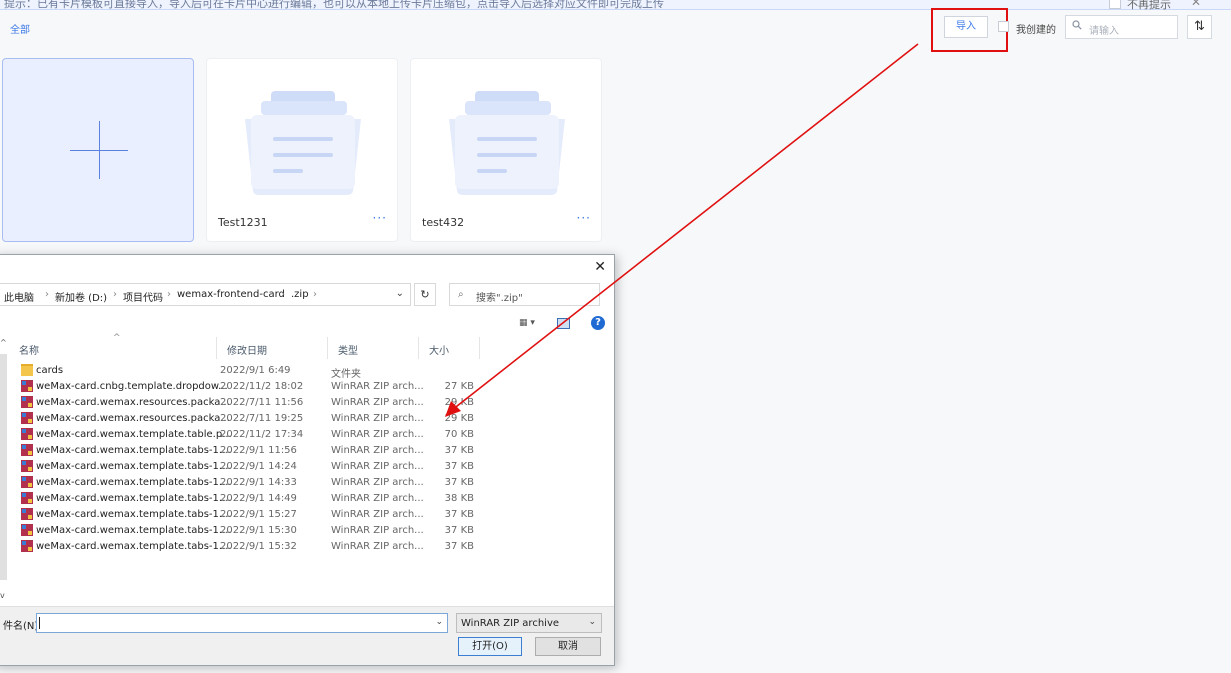  What do you see at coordinates (3, 342) in the screenshot?
I see `scroll-up-icon: ^` at bounding box center [3, 342].